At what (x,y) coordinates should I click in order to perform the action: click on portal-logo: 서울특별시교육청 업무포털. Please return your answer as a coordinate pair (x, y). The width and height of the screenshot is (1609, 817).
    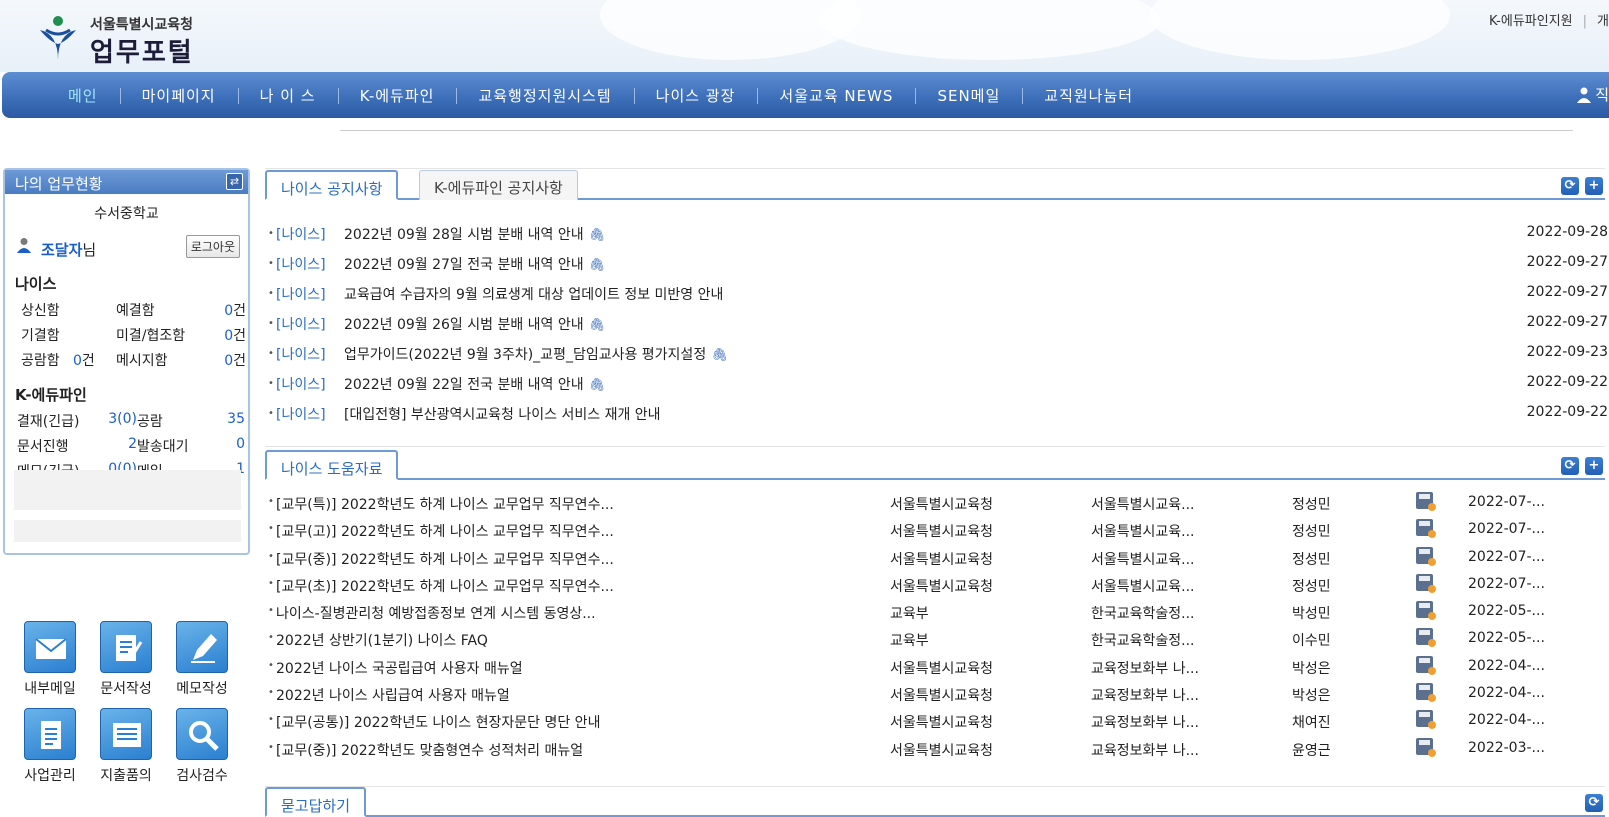
    Looking at the image, I should click on (131, 40).